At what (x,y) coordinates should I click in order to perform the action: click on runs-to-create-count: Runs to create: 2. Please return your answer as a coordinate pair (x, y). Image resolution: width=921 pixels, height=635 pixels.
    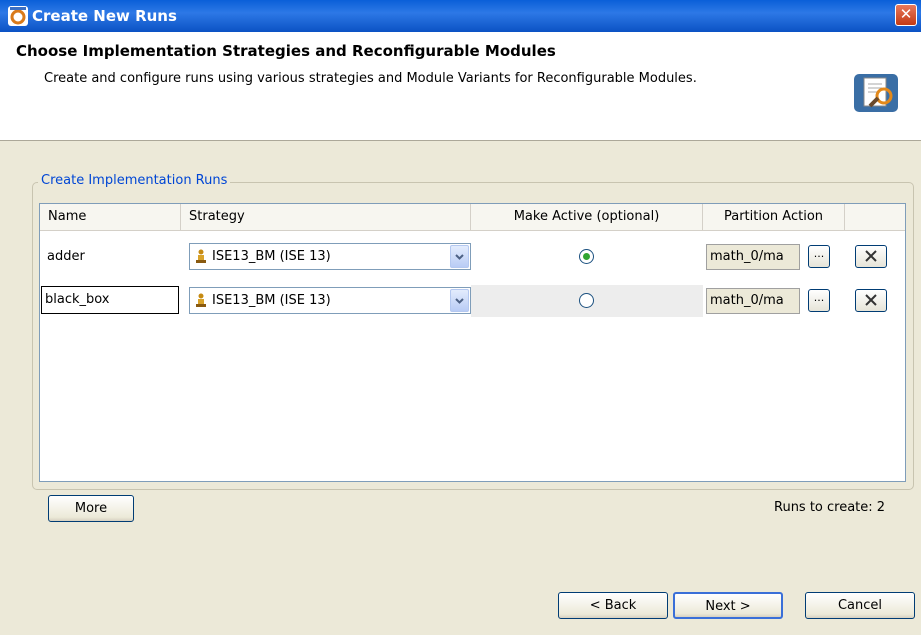
    Looking at the image, I should click on (830, 507).